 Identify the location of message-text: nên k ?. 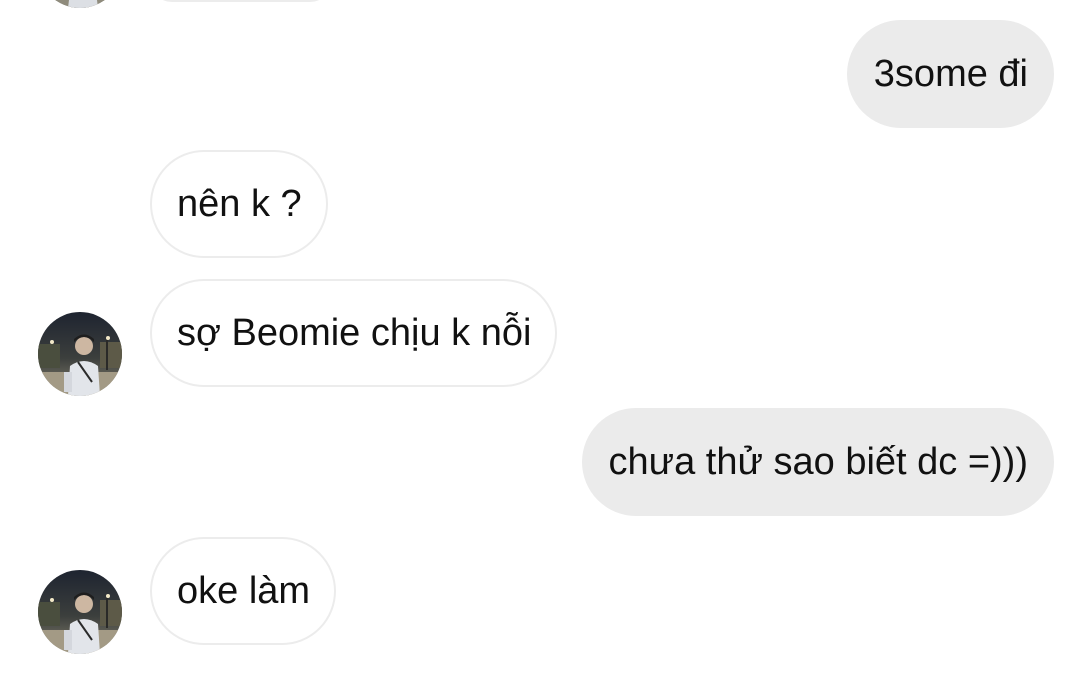
(239, 204).